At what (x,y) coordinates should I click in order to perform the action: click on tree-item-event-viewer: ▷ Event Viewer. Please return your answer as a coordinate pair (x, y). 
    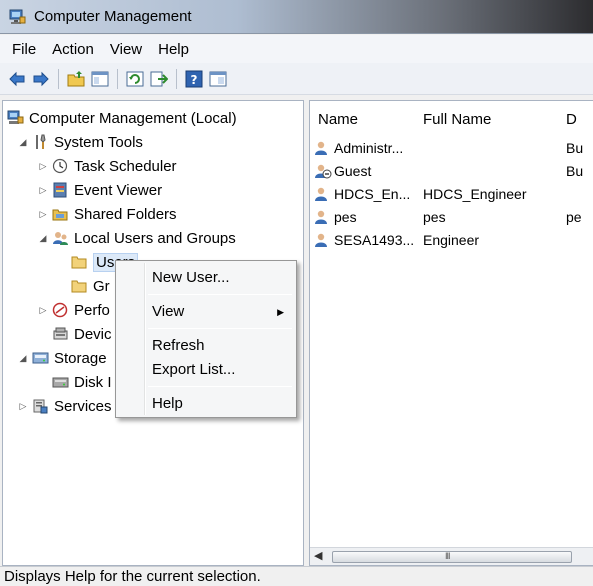
    Looking at the image, I should click on (100, 190).